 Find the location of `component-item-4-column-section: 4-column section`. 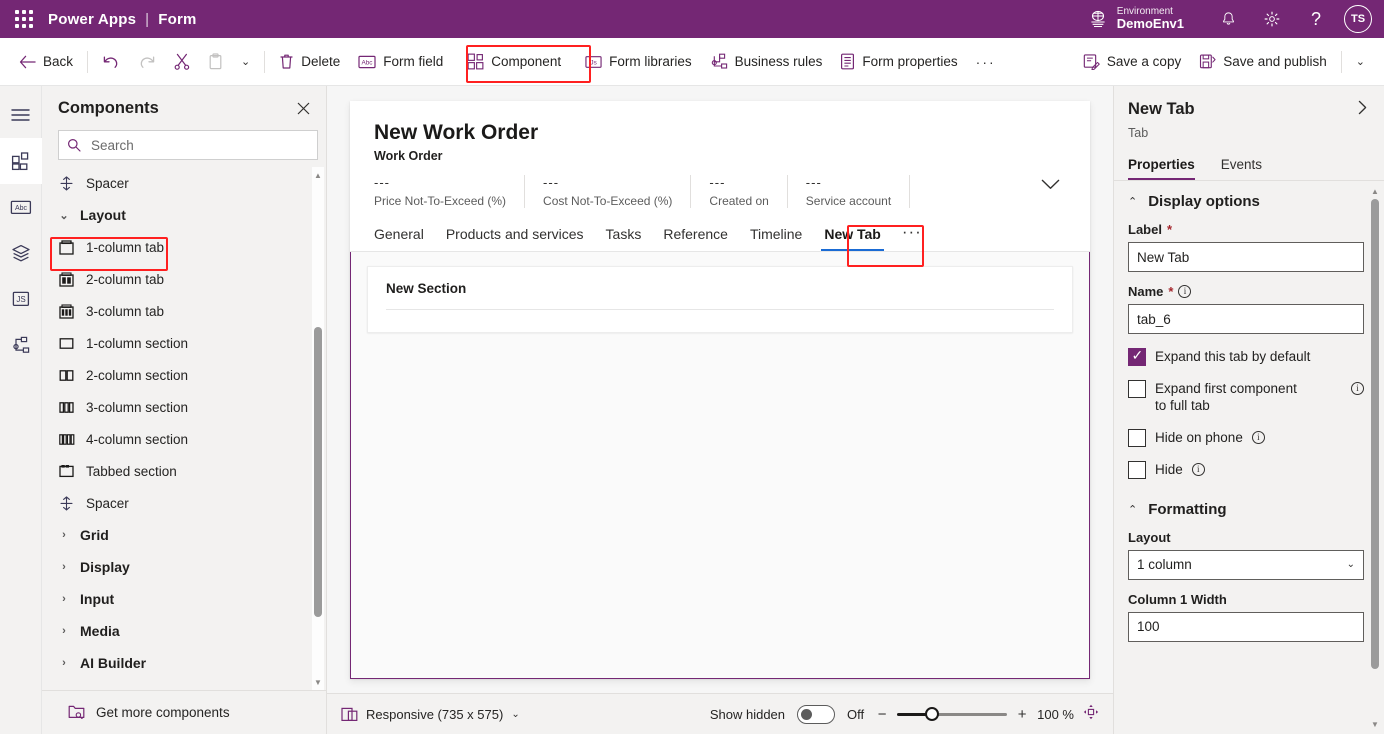

component-item-4-column-section: 4-column section is located at coordinates (181, 439).